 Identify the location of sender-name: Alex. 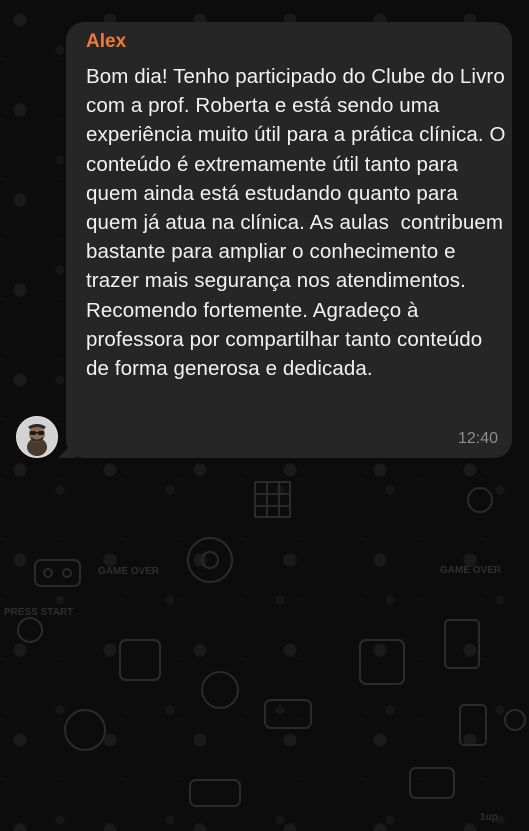
(106, 41).